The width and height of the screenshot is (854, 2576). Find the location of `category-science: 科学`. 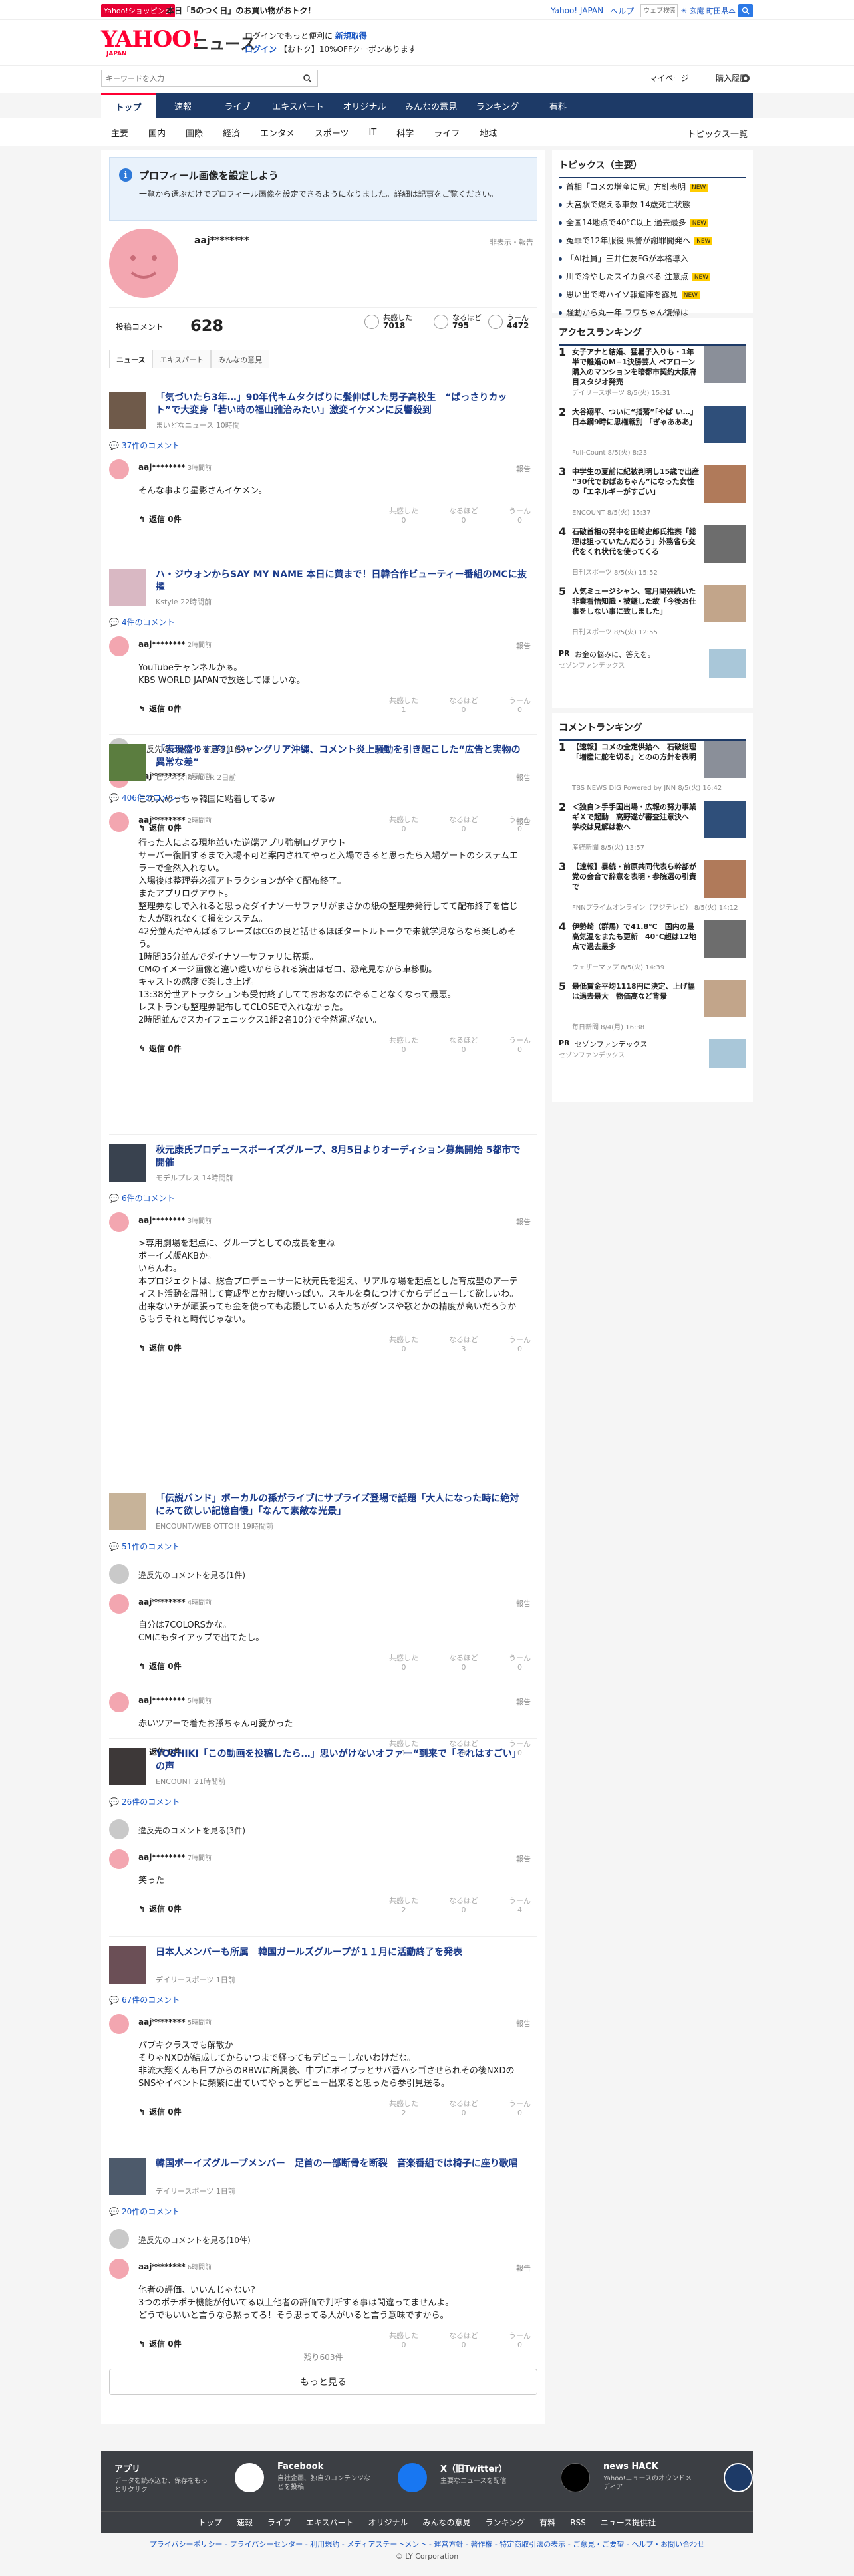

category-science: 科学 is located at coordinates (405, 132).